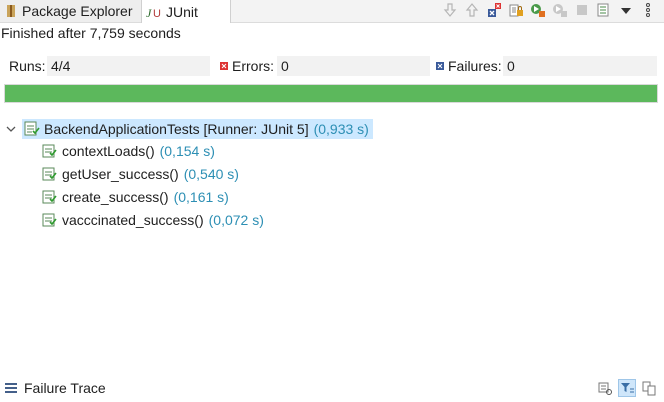 This screenshot has width=664, height=402. What do you see at coordinates (440, 66) in the screenshot?
I see `failure-icon` at bounding box center [440, 66].